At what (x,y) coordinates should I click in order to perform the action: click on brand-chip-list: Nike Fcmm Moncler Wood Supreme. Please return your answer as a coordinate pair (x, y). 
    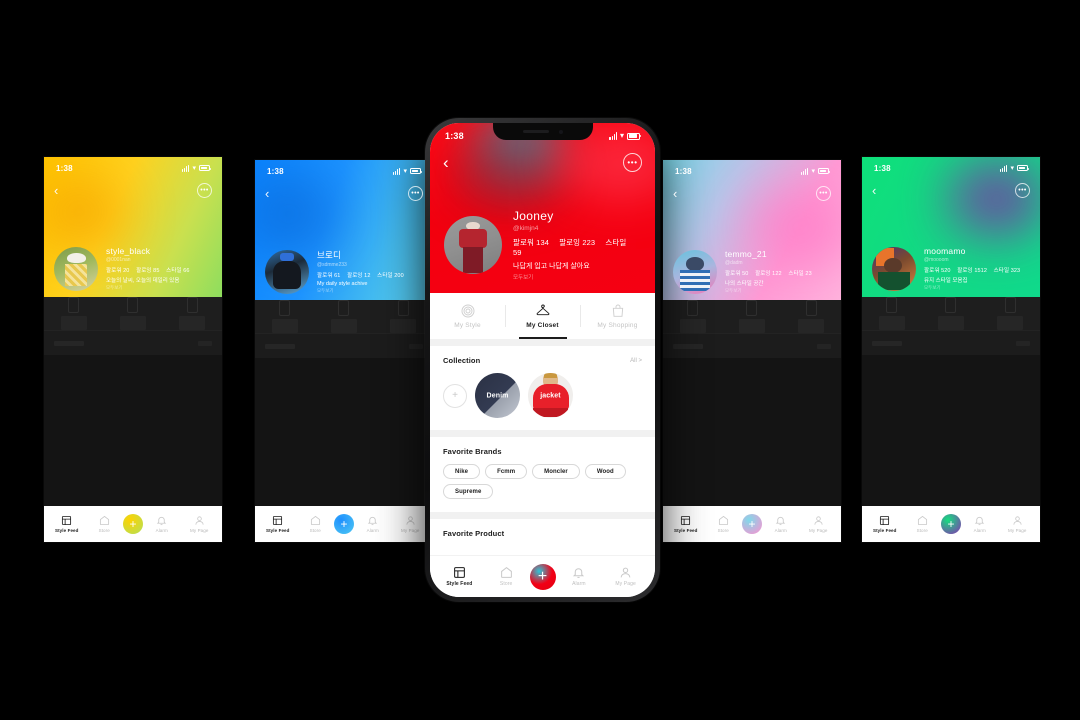
    Looking at the image, I should click on (542, 487).